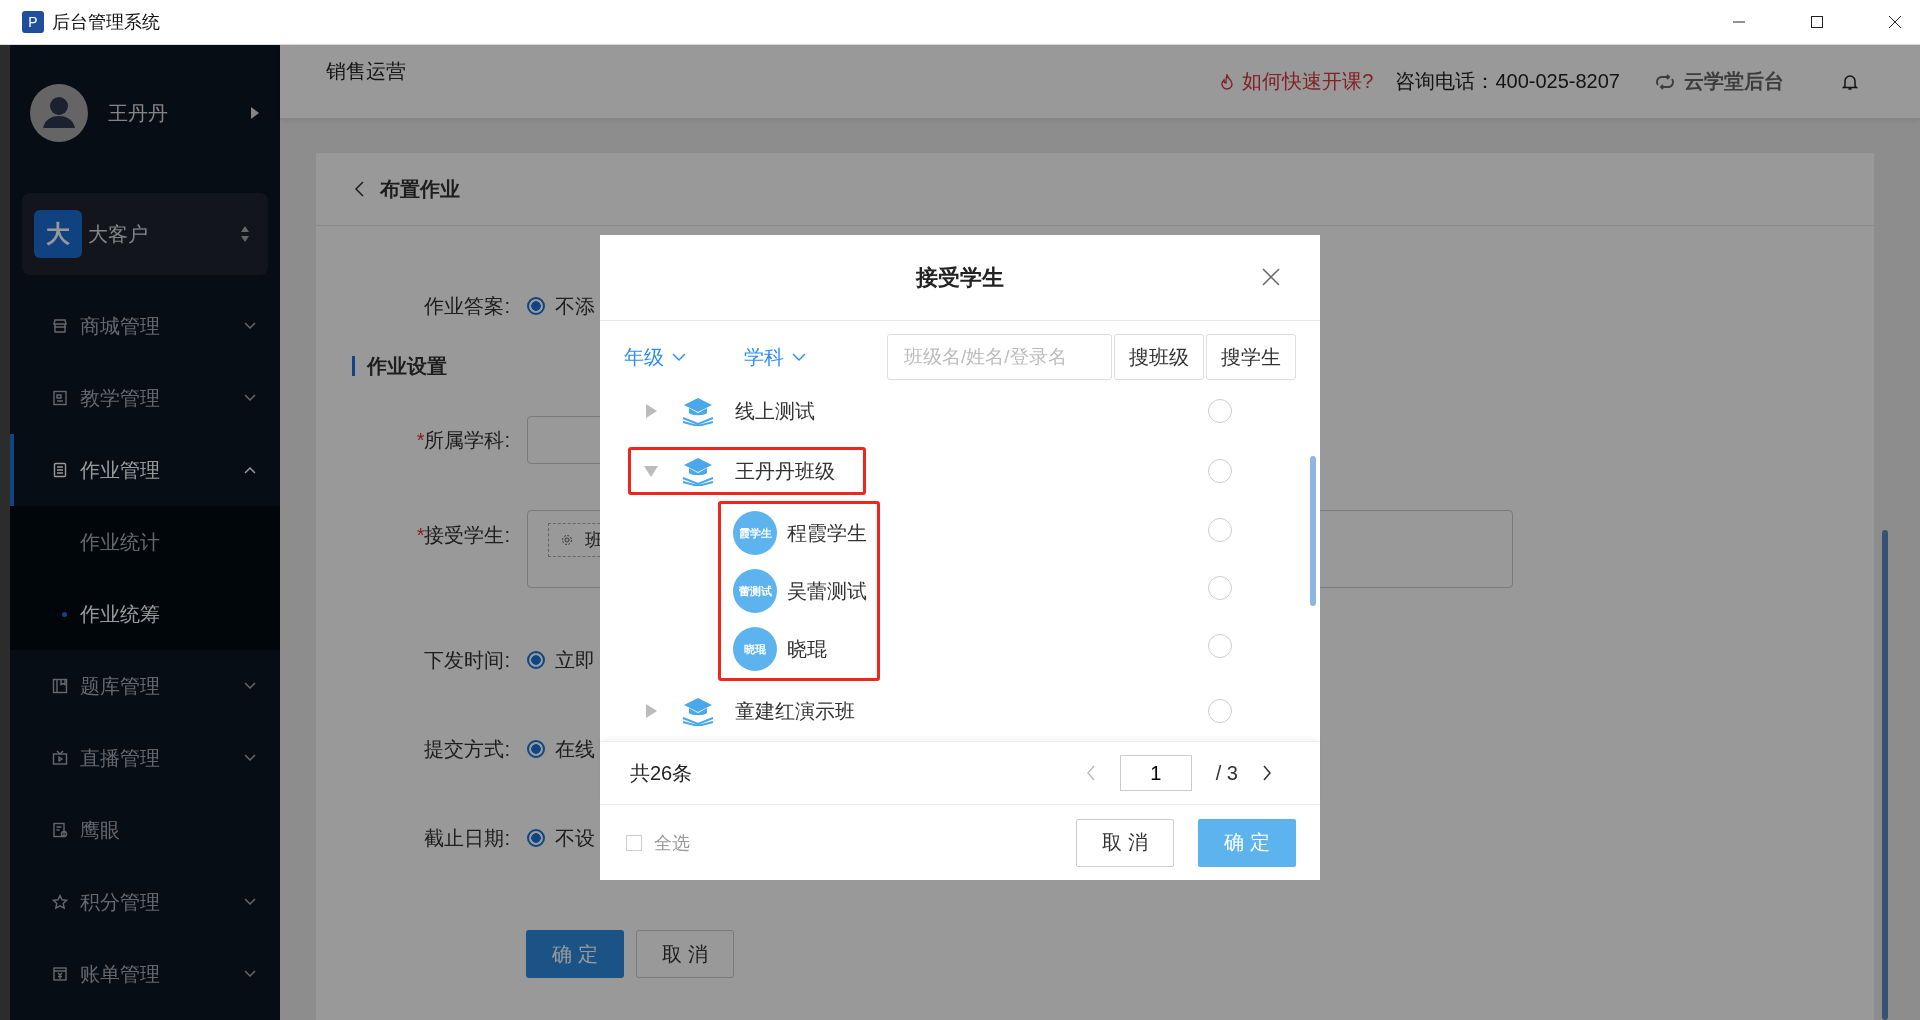  What do you see at coordinates (145, 234) in the screenshot?
I see `account-switcher: 大 大客户` at bounding box center [145, 234].